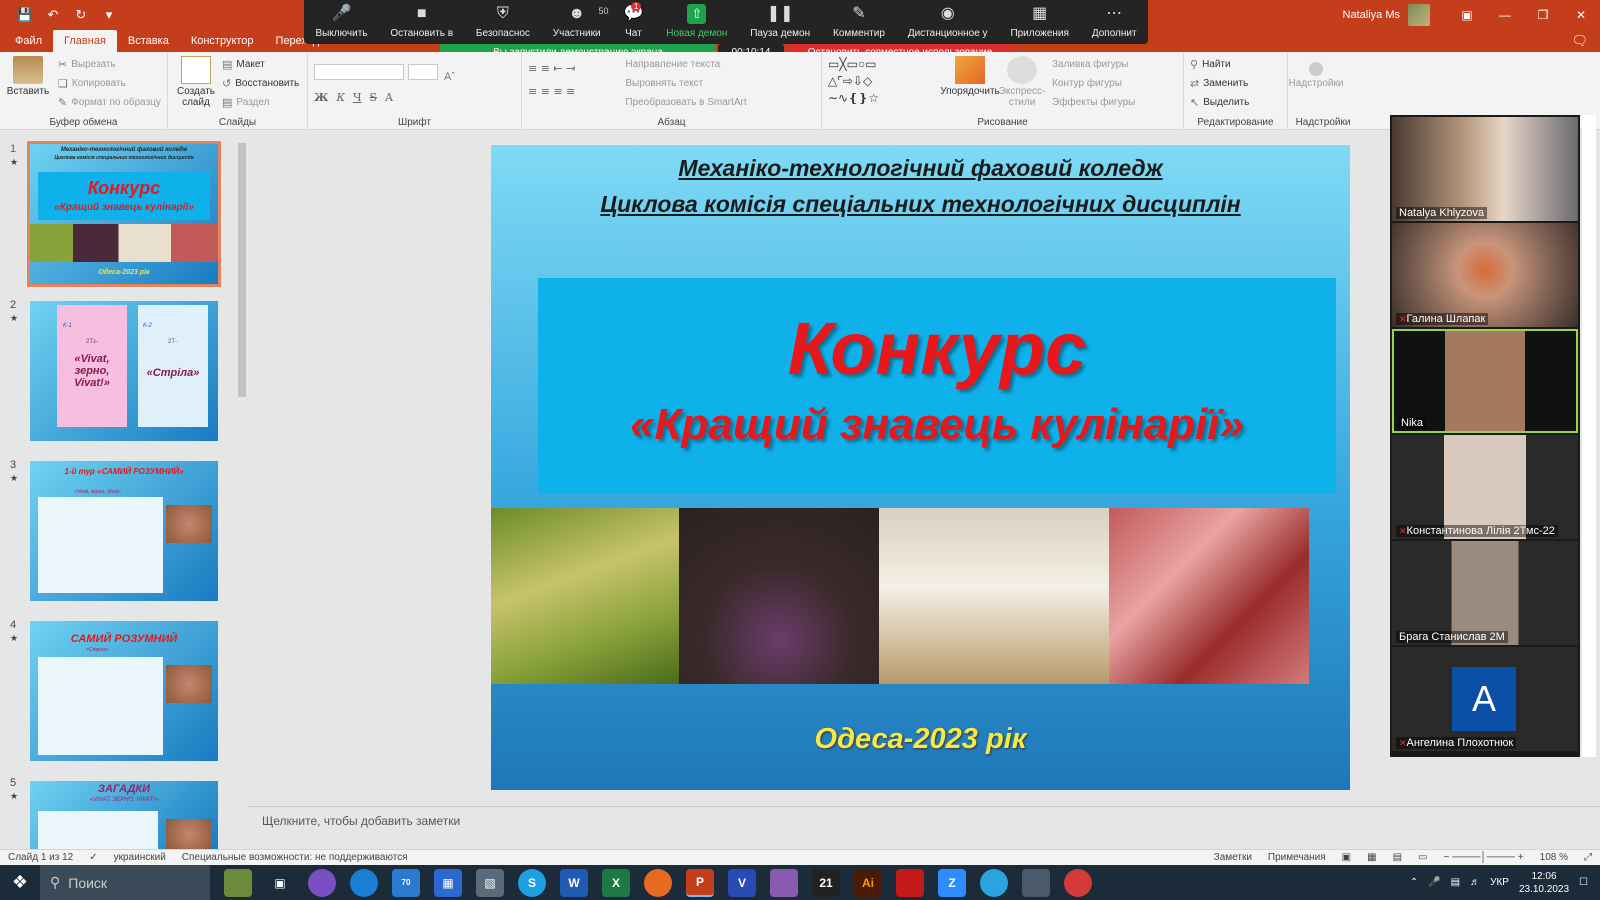  What do you see at coordinates (685, 83) in the screenshot?
I see `align-text-button: Выровнять текст` at bounding box center [685, 83].